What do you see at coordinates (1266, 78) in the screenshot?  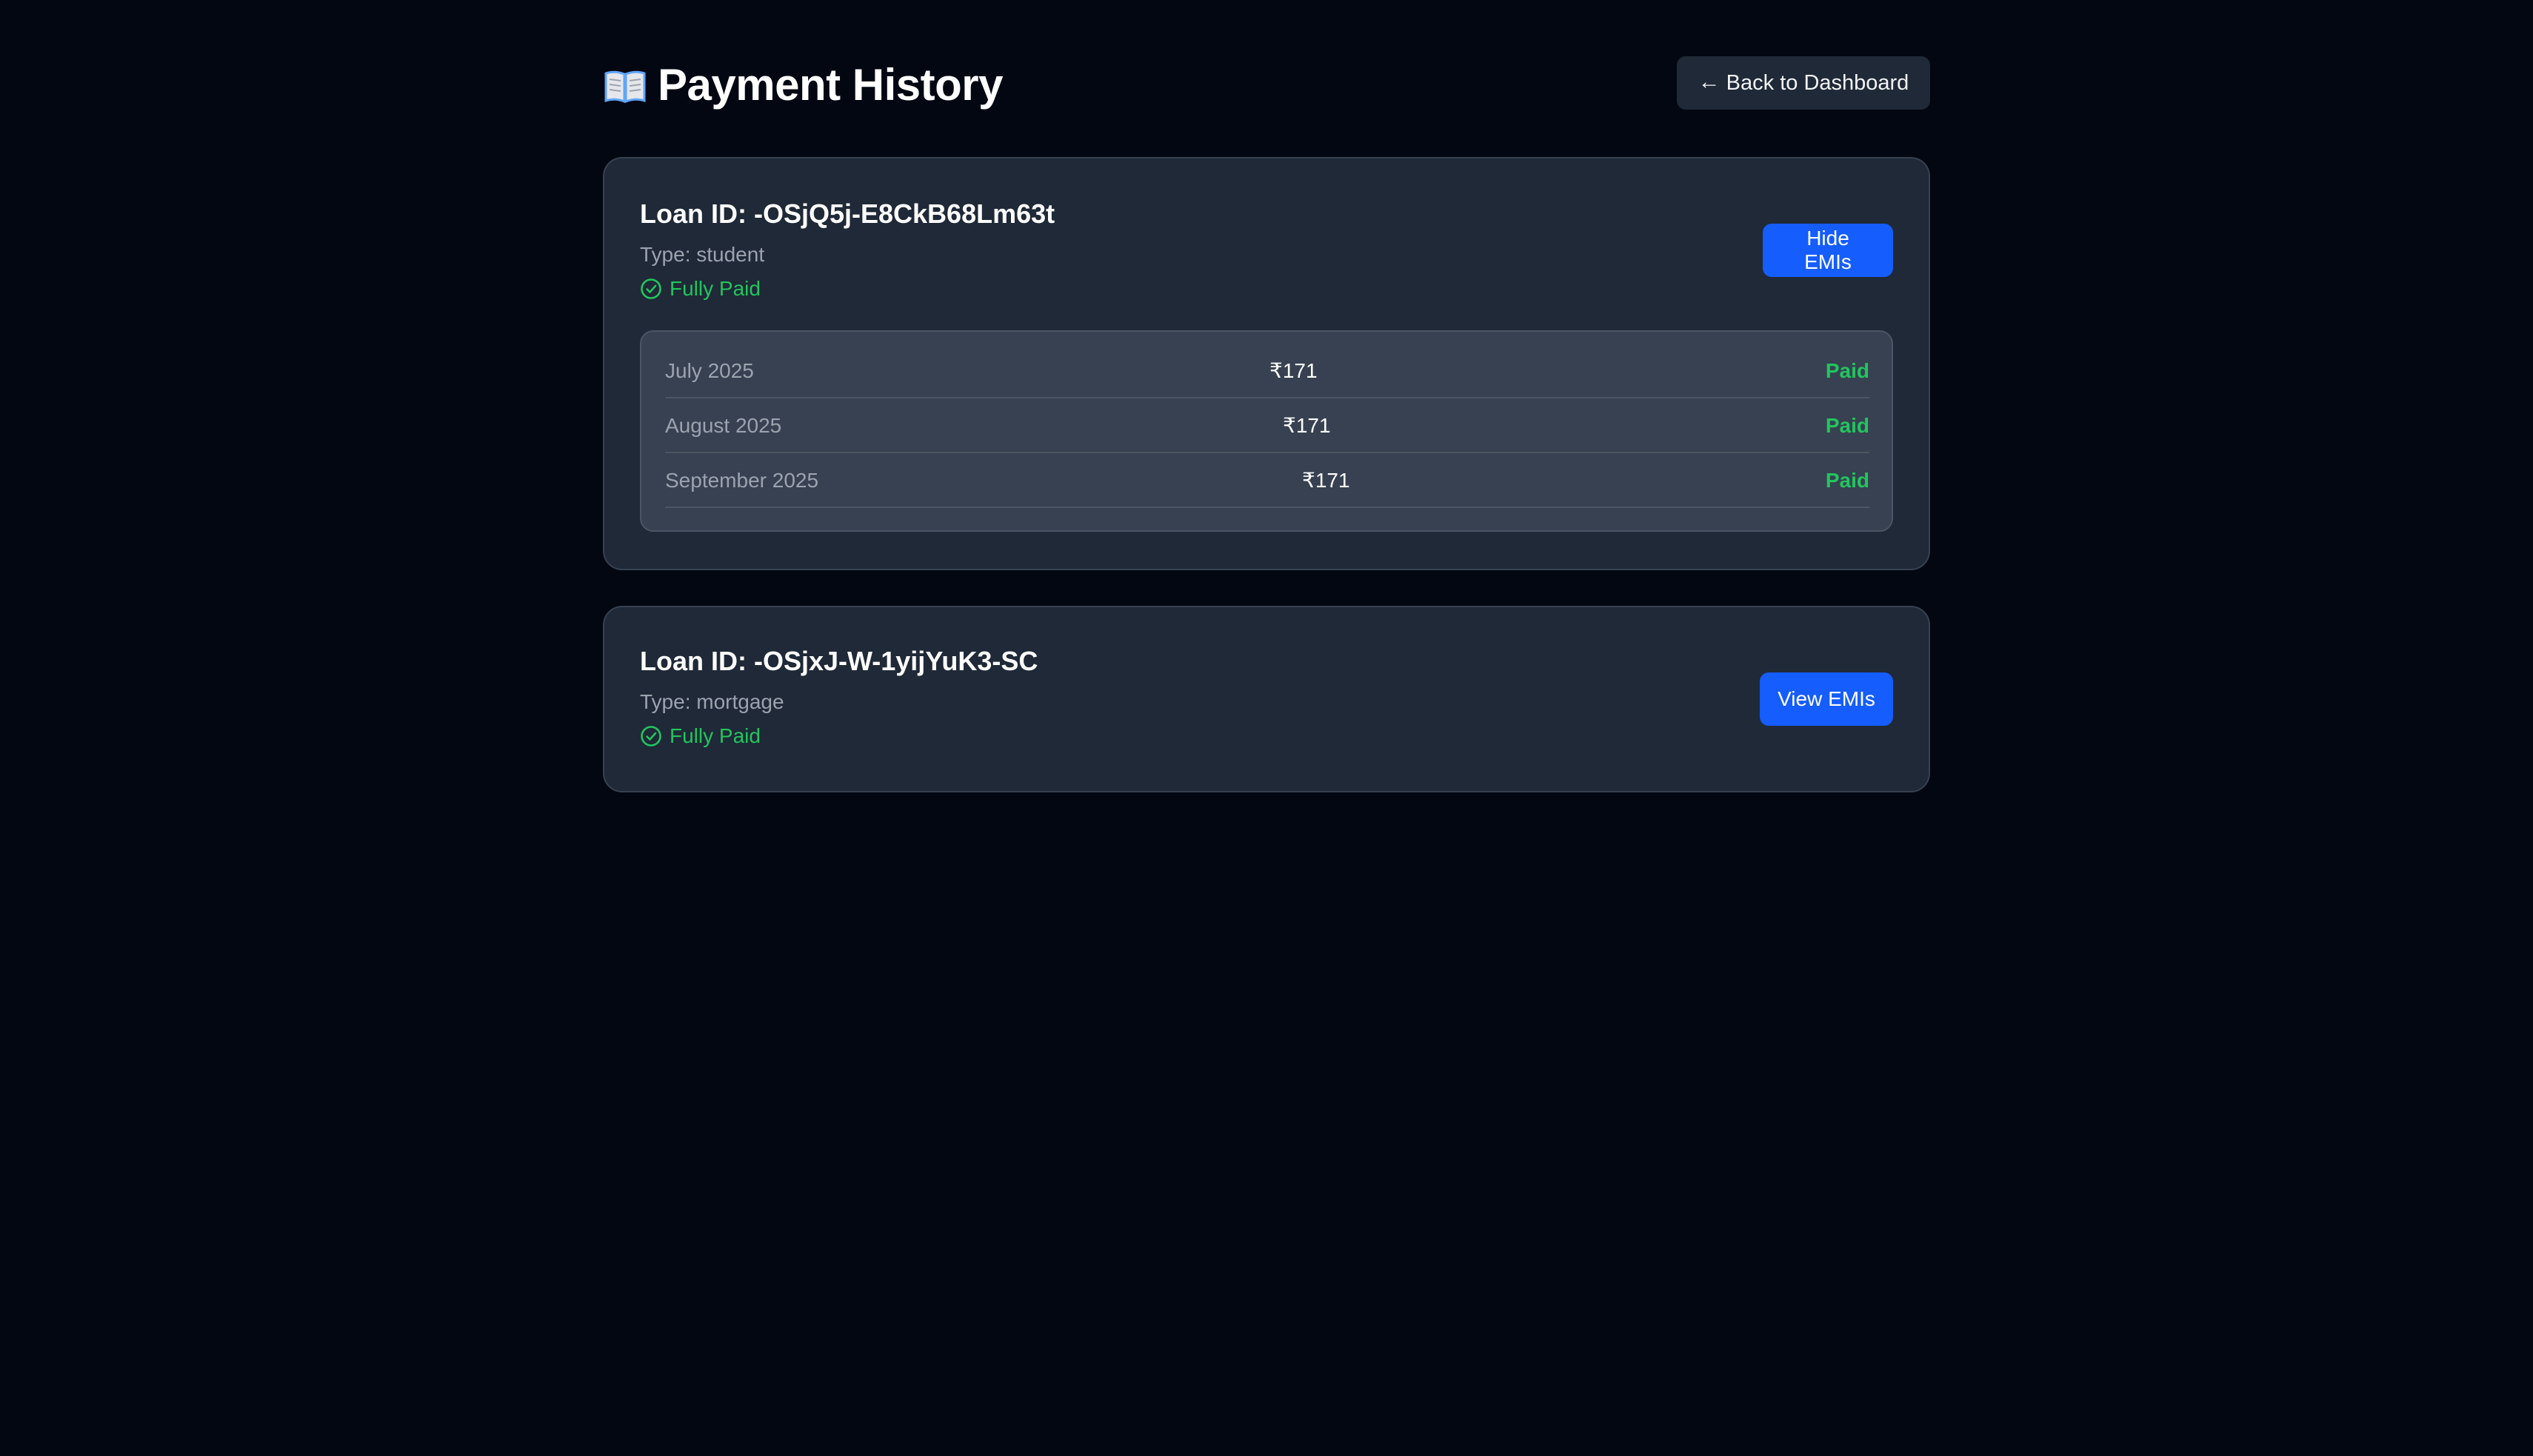 I see `page-header: Payment History ← Back to Dashboard` at bounding box center [1266, 78].